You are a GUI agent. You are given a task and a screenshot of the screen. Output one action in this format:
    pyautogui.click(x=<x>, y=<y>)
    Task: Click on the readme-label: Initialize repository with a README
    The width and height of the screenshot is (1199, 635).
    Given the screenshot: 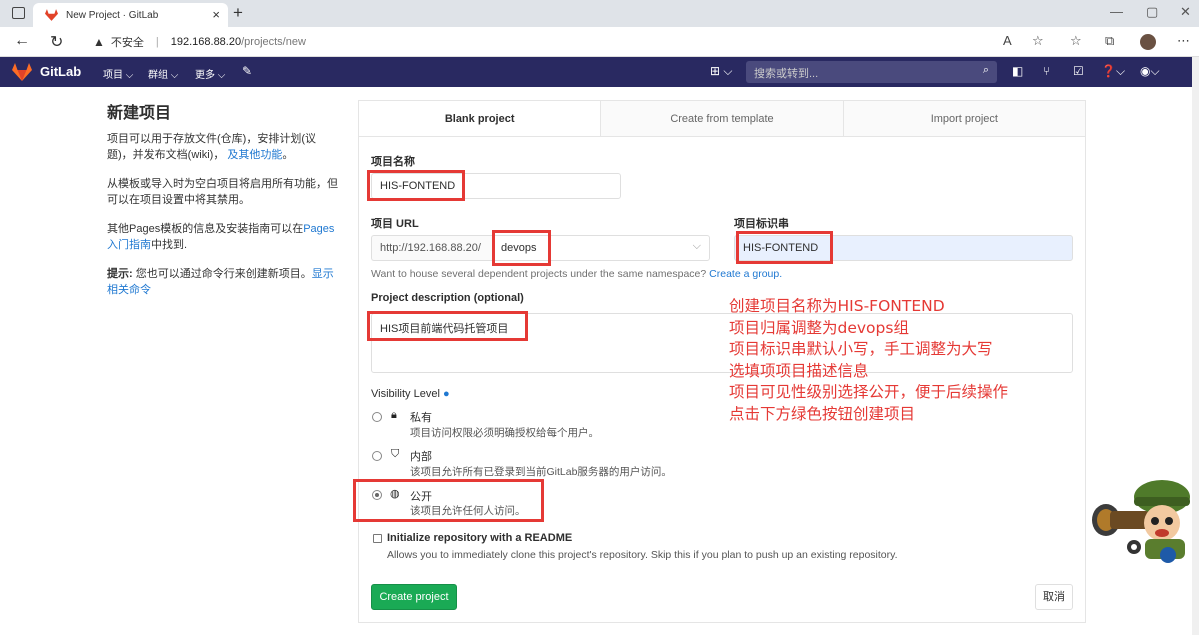 What is the action you would take?
    pyautogui.click(x=479, y=538)
    